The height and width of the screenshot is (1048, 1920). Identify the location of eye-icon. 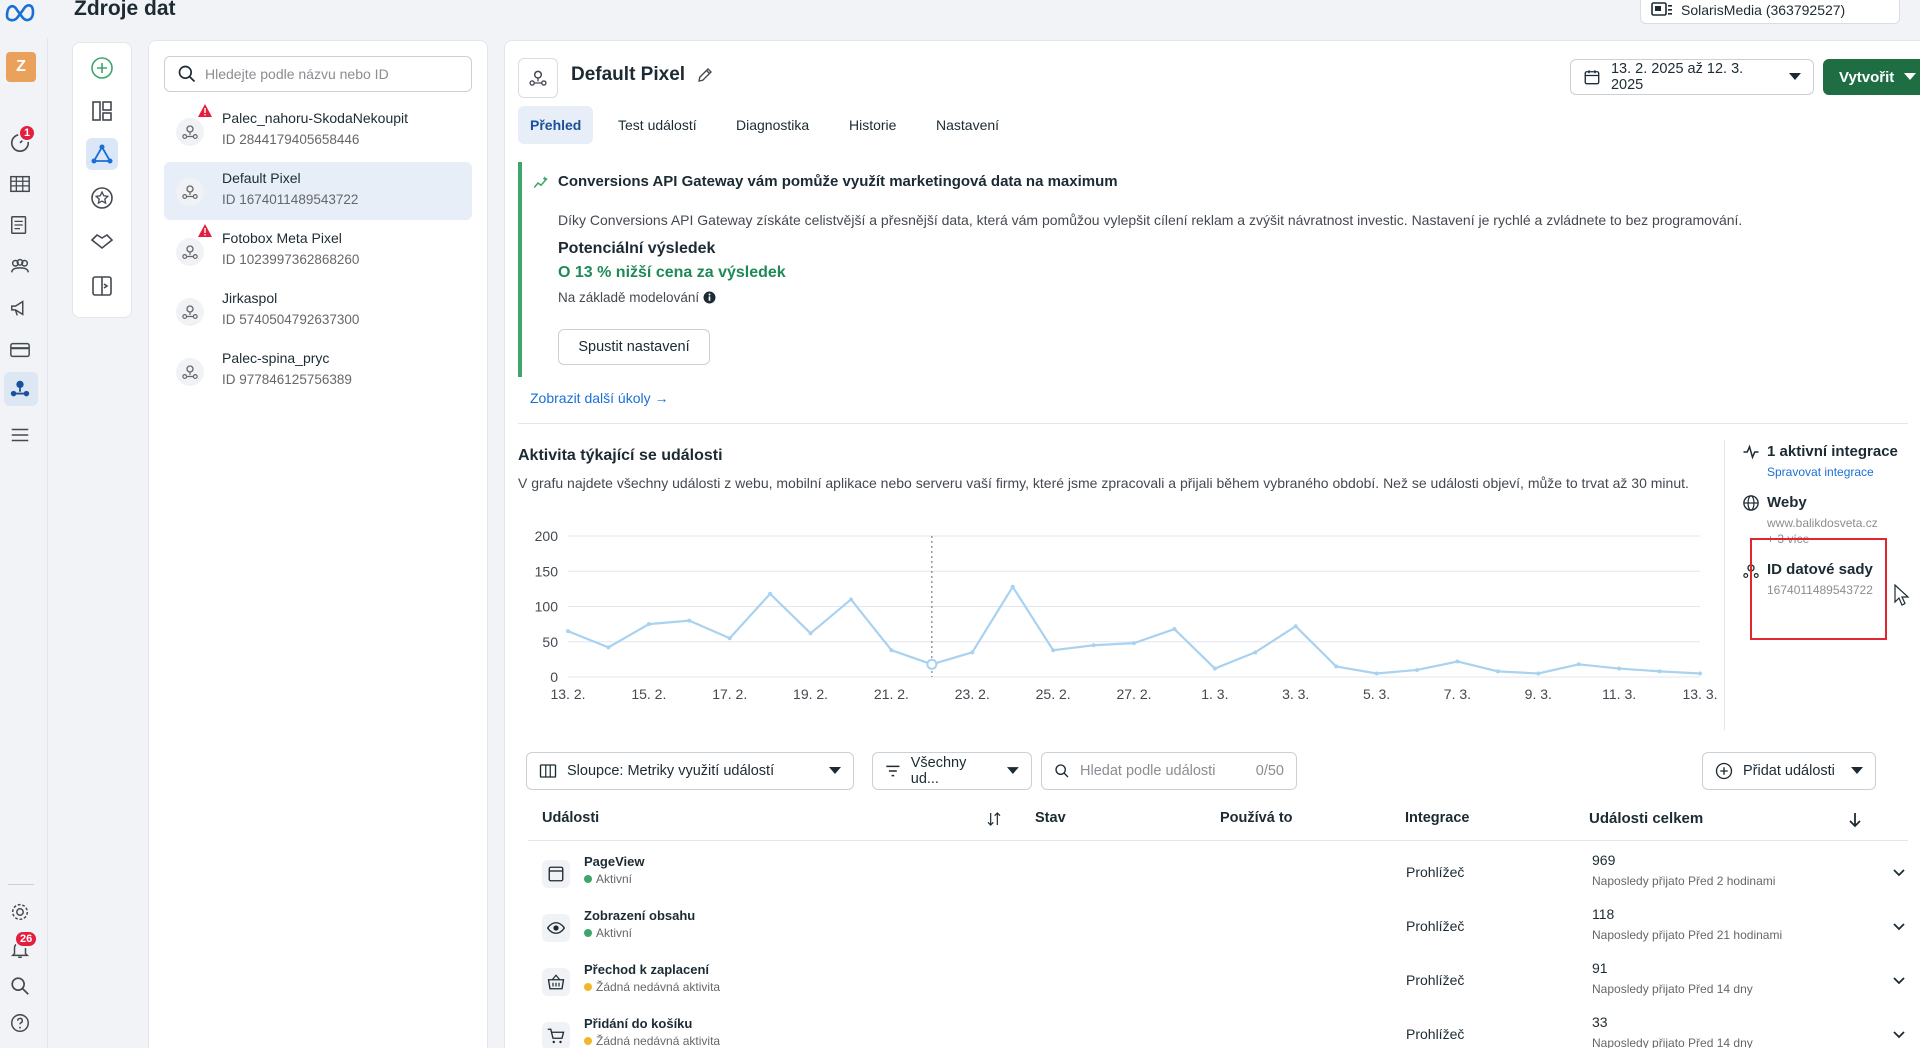
(556, 928).